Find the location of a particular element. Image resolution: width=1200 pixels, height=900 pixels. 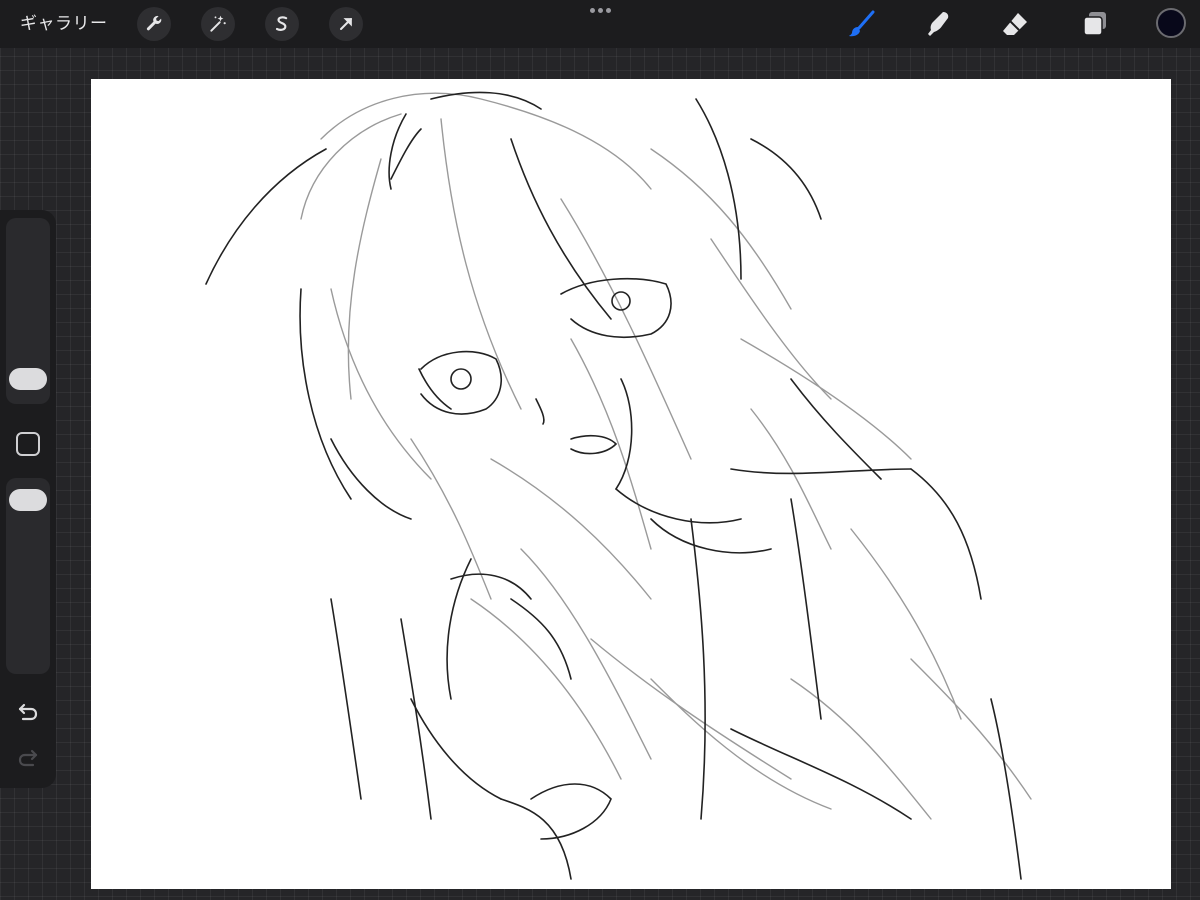

smudge-finger-icon is located at coordinates (938, 24).